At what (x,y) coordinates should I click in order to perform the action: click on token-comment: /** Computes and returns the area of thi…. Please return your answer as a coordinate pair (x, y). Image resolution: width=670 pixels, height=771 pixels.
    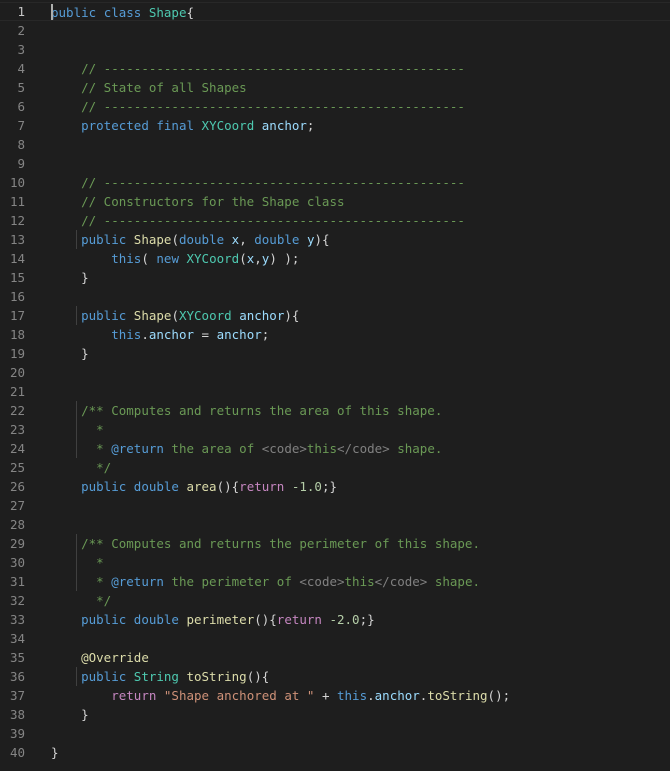
    Looking at the image, I should click on (262, 410).